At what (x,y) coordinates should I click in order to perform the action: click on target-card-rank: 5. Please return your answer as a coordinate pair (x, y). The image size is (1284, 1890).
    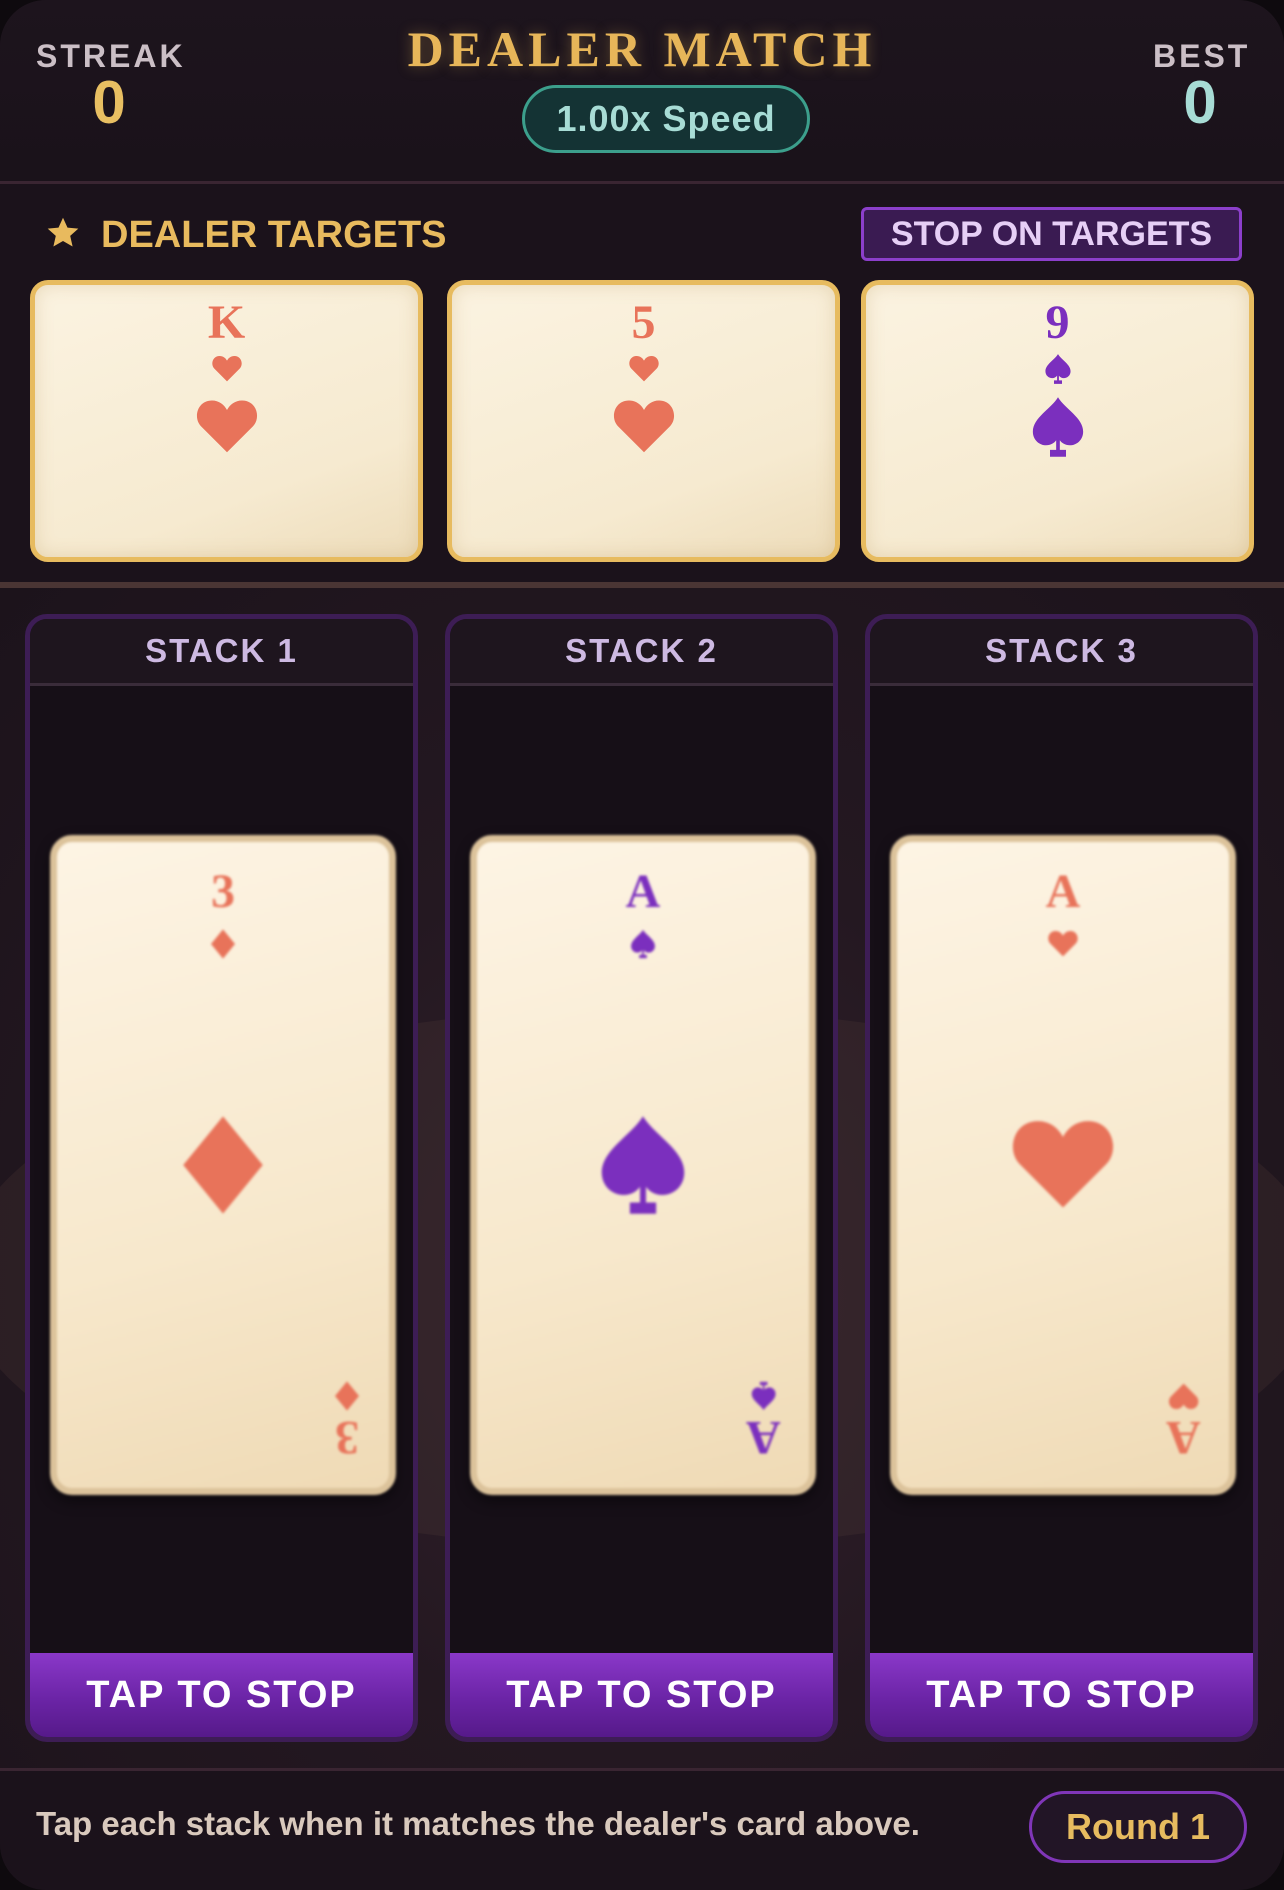
    Looking at the image, I should click on (643, 322).